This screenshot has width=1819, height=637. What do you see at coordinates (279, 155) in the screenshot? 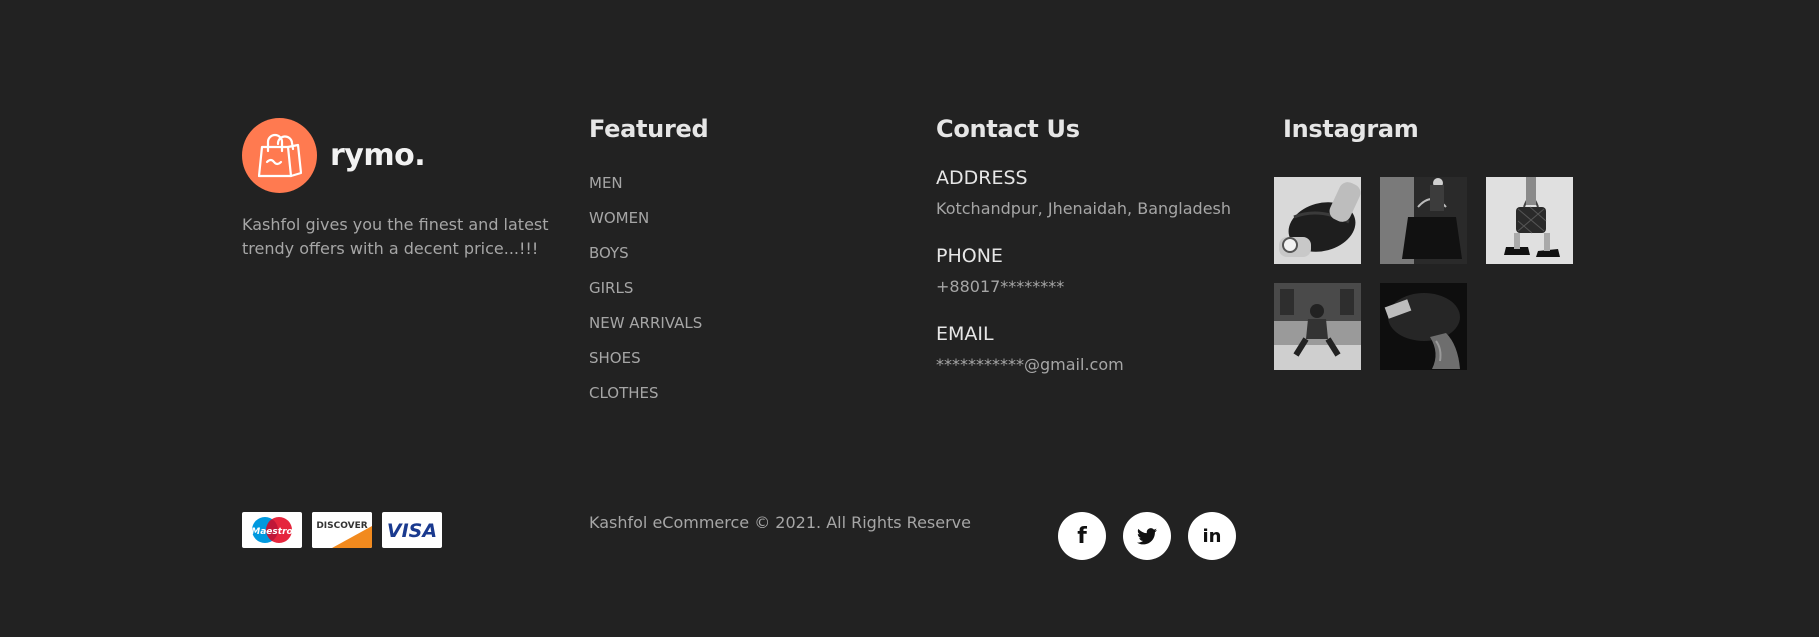
I see `shopping-bag-icon` at bounding box center [279, 155].